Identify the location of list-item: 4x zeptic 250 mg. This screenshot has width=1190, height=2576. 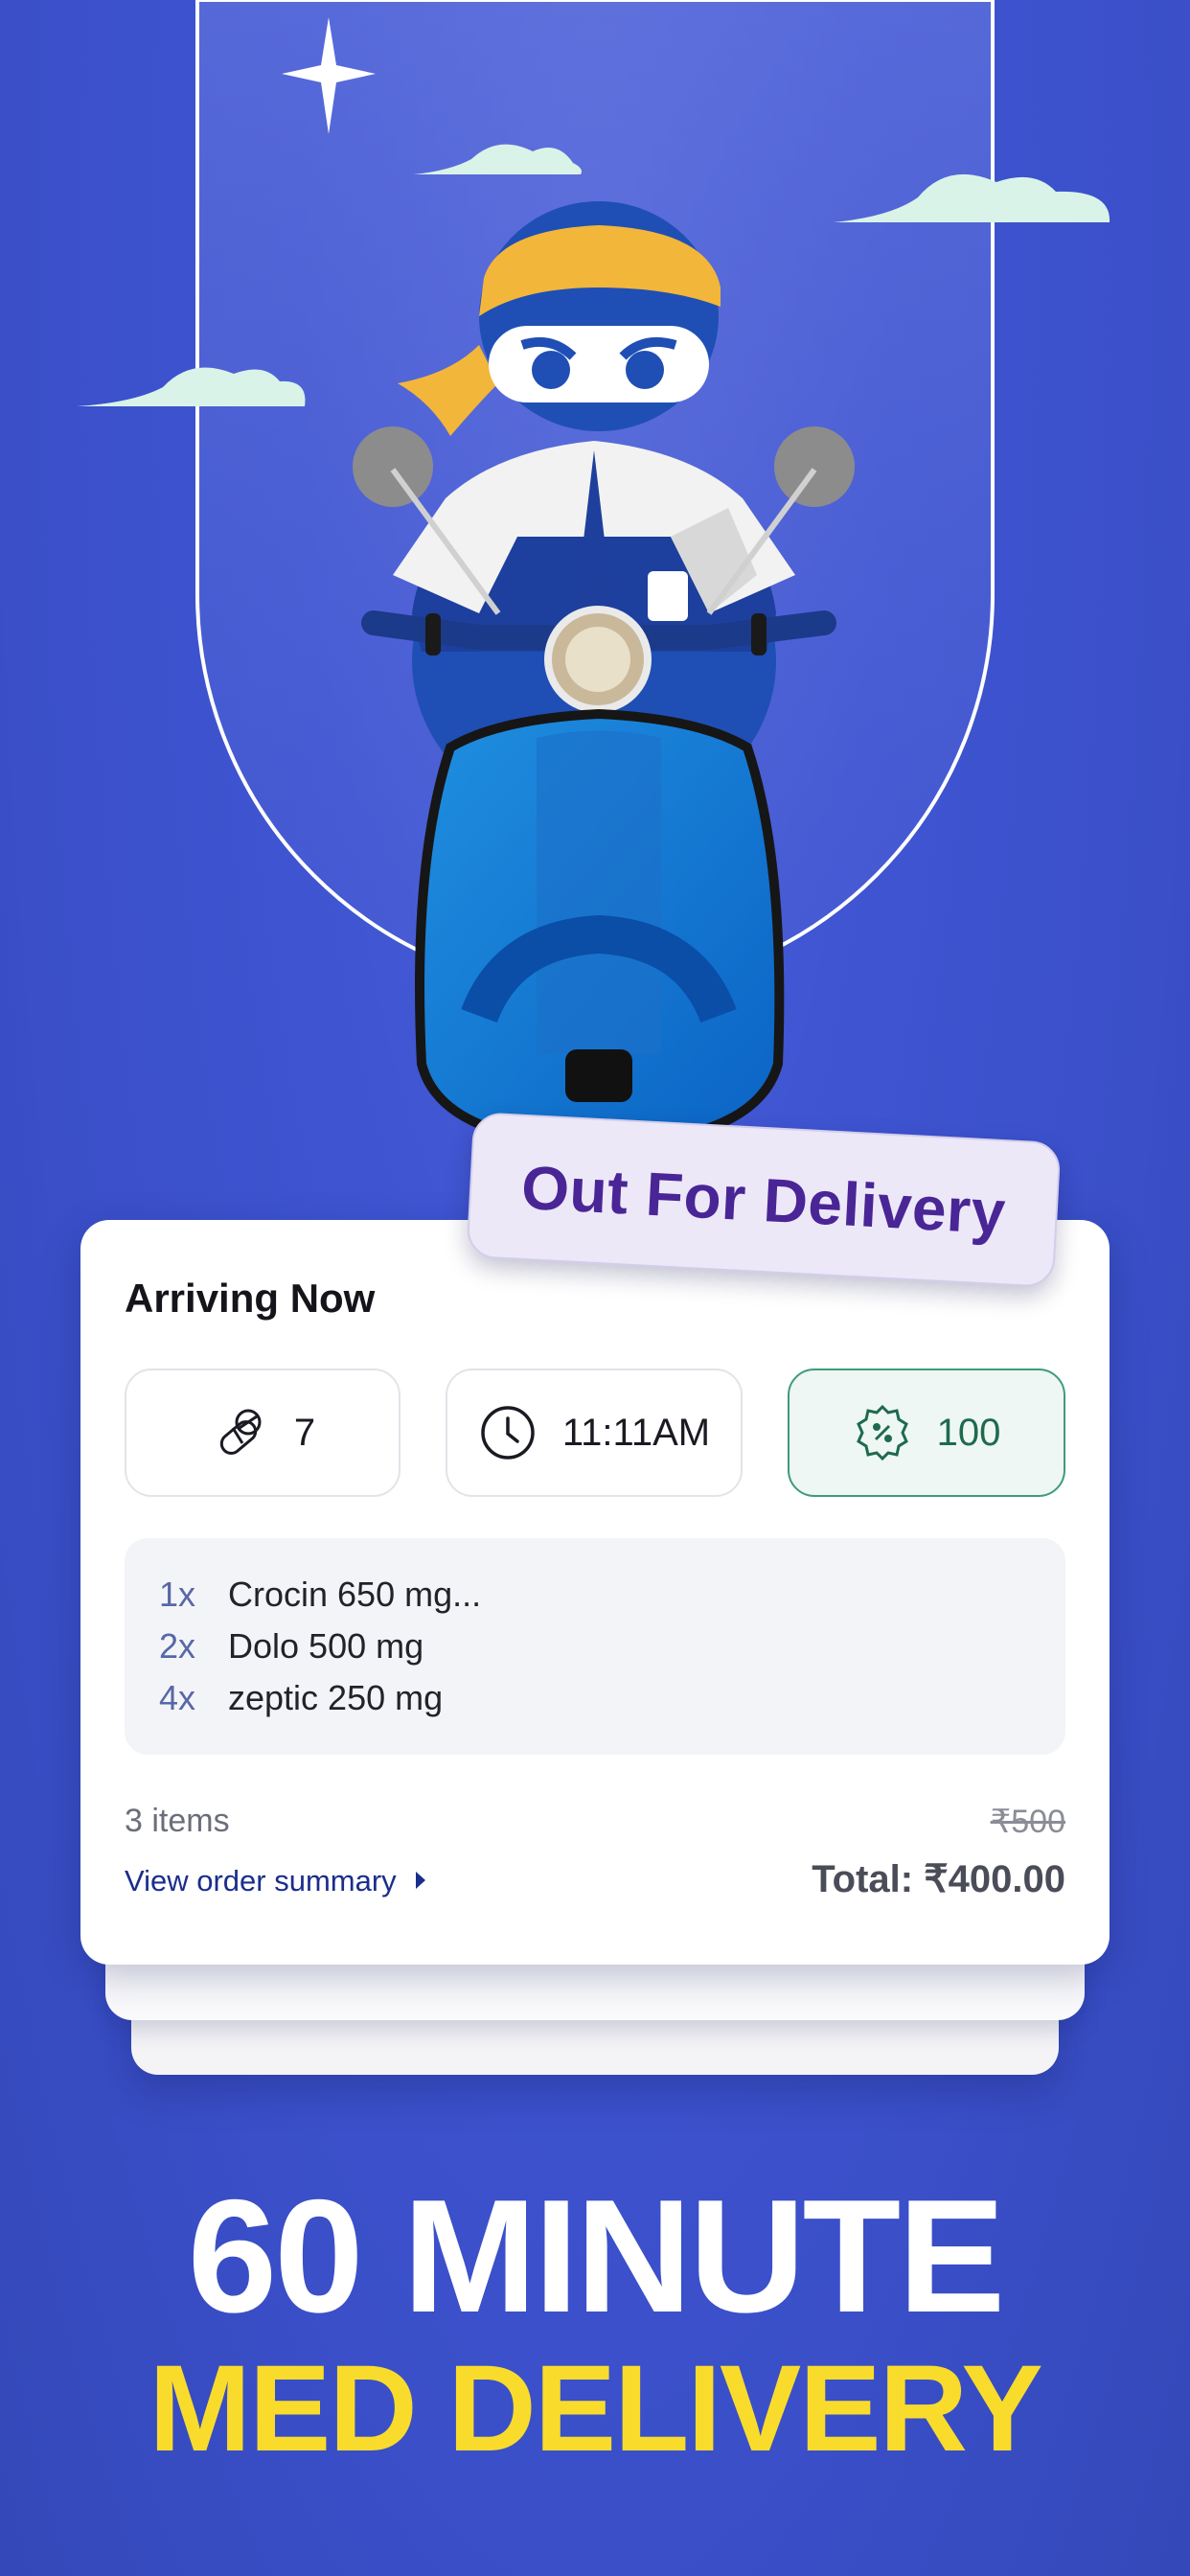
(301, 1698).